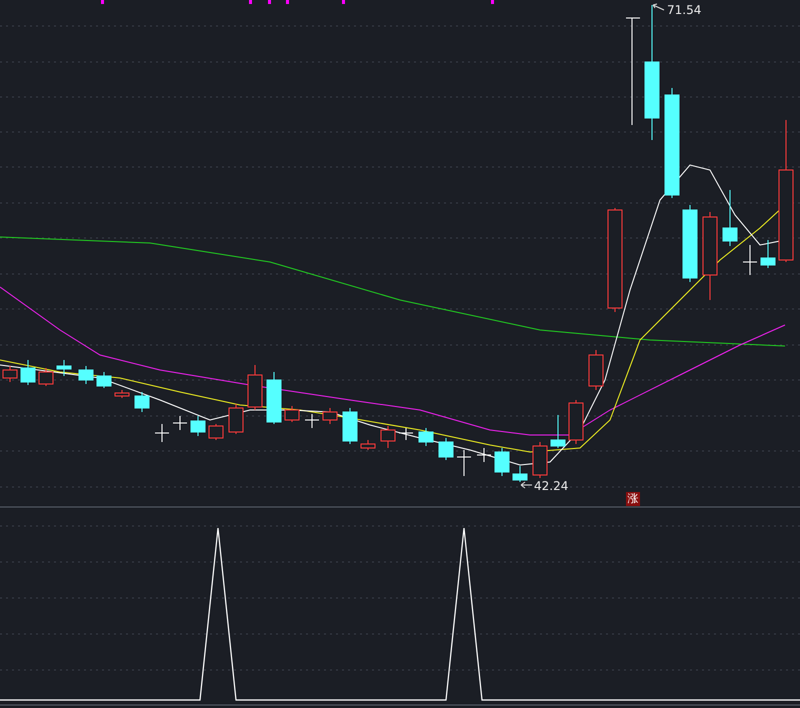  What do you see at coordinates (551, 486) in the screenshot?
I see `low-price-label: 42.24` at bounding box center [551, 486].